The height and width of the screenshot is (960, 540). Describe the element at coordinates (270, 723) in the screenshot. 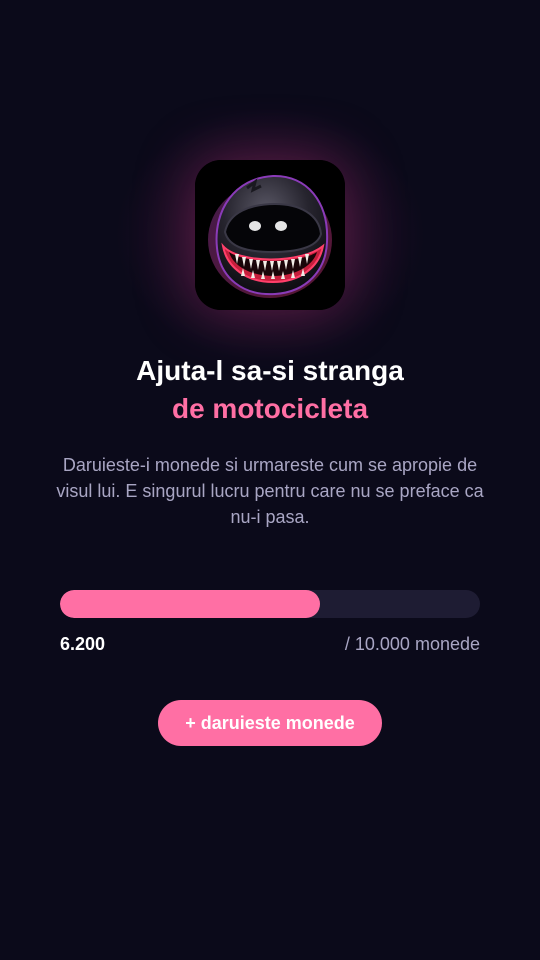

I see `donate-coins-button: + daruieste monede` at that location.